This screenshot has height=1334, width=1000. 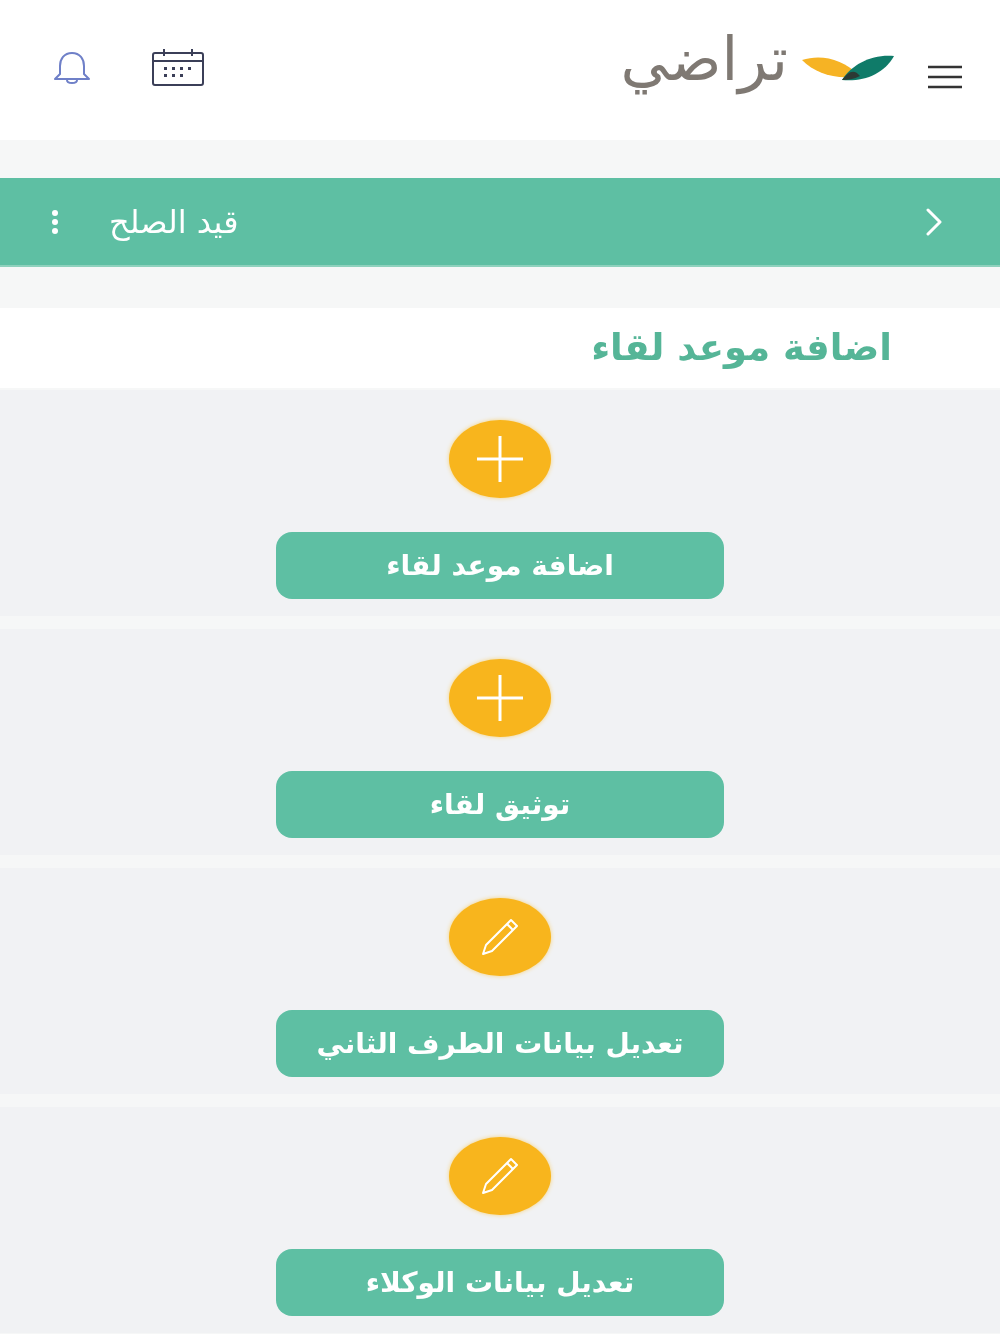 What do you see at coordinates (174, 221) in the screenshot?
I see `page-title: قيد الصلح` at bounding box center [174, 221].